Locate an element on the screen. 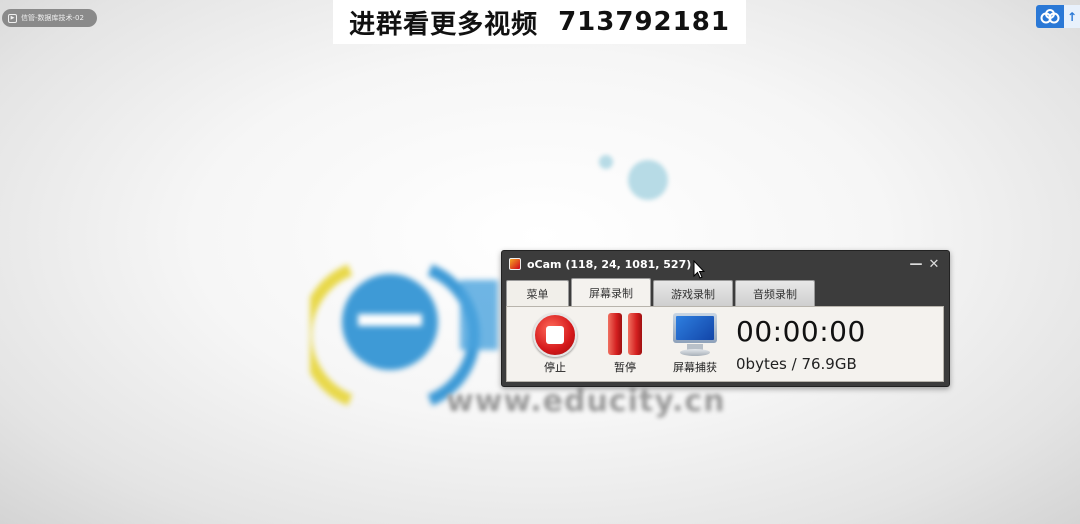  monitor-icon is located at coordinates (695, 335).